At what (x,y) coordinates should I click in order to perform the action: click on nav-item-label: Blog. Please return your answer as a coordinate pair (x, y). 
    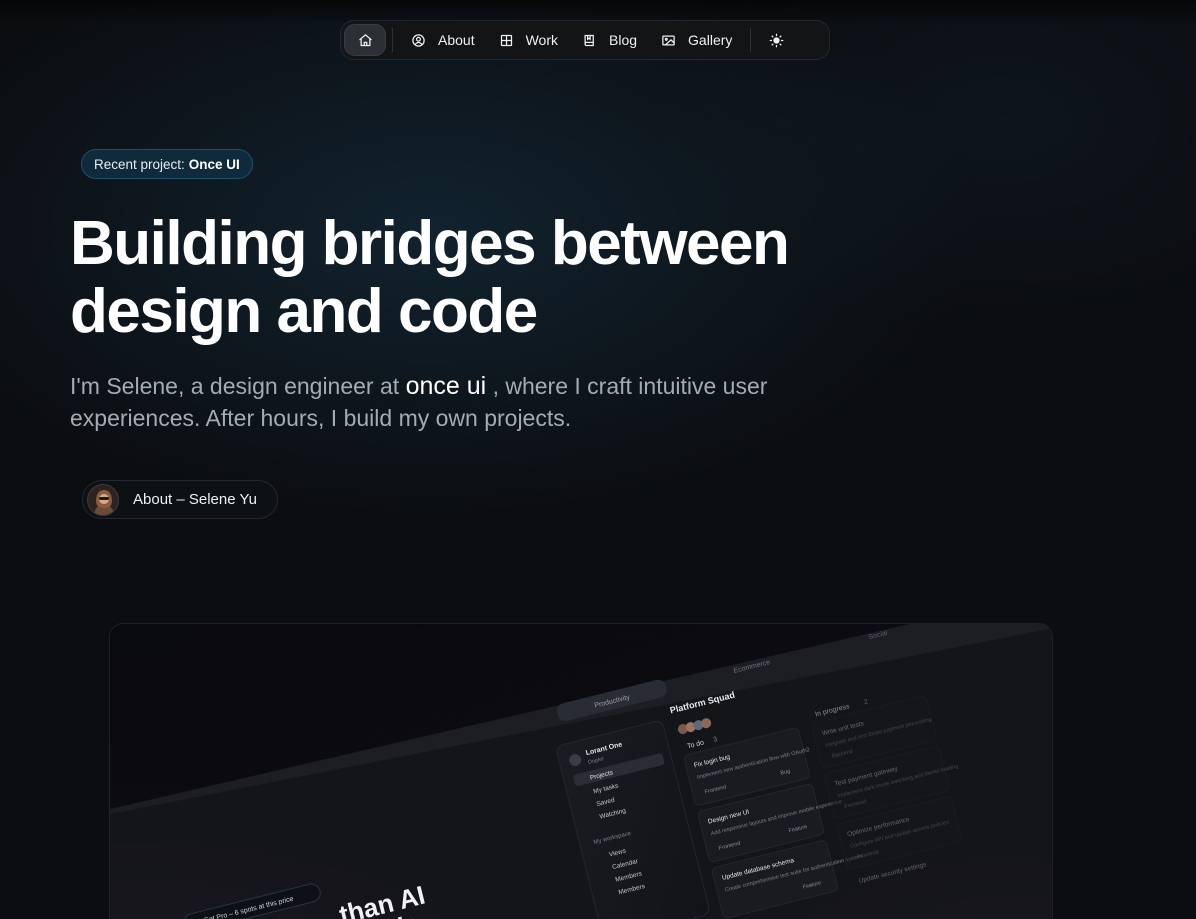
    Looking at the image, I should click on (623, 40).